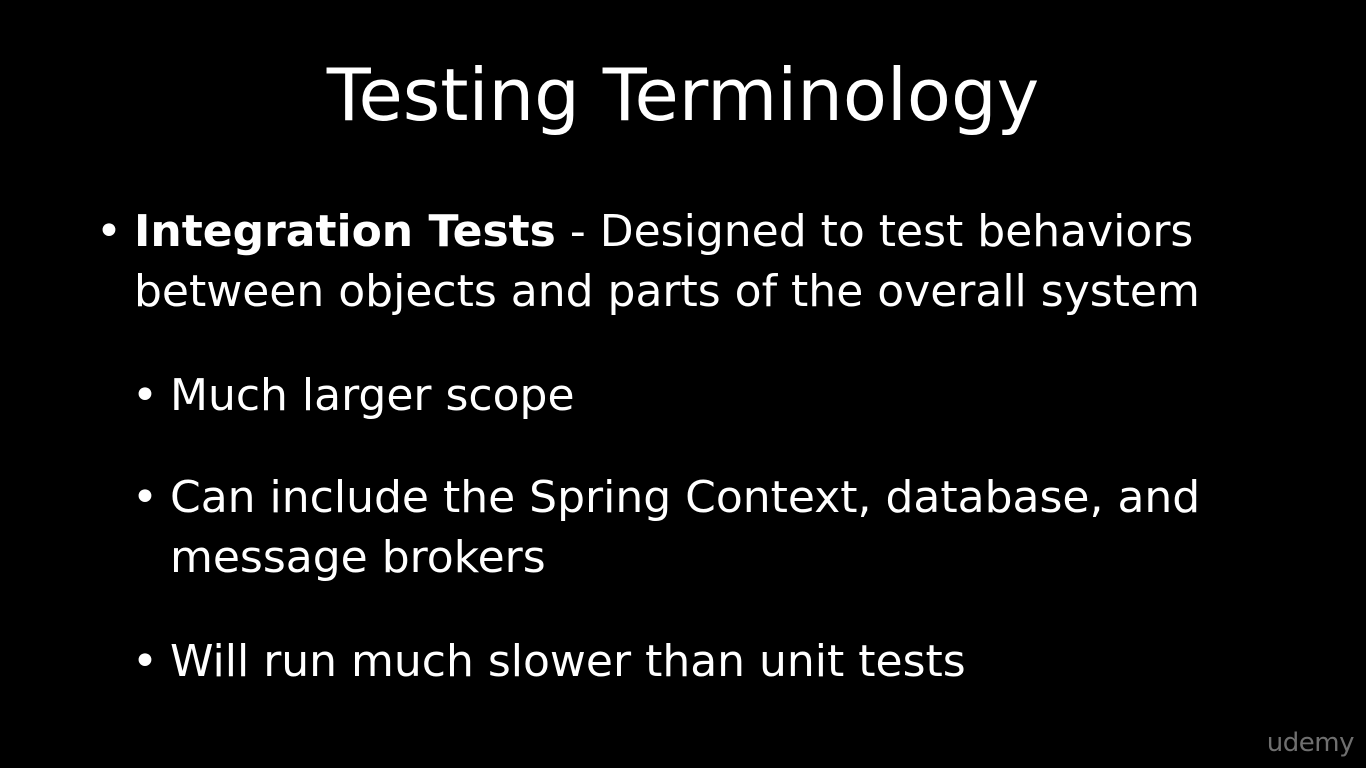 The width and height of the screenshot is (1366, 768). Describe the element at coordinates (345, 231) in the screenshot. I see `term-heading: Integration Tests` at that location.